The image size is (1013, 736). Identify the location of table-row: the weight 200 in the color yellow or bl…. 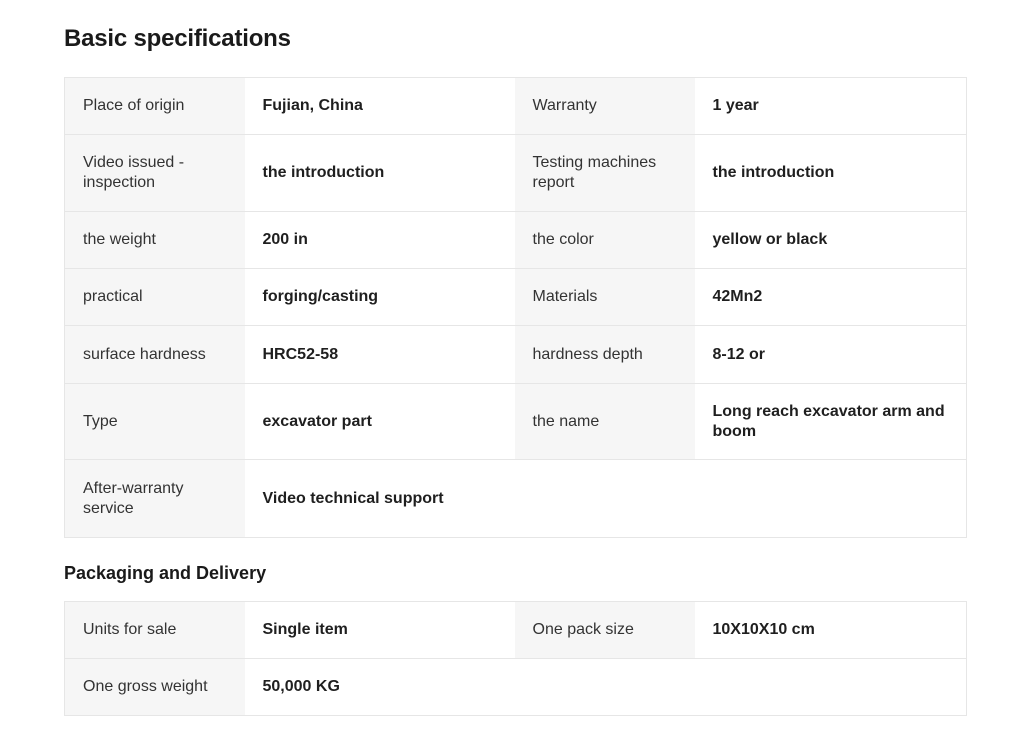
(515, 240).